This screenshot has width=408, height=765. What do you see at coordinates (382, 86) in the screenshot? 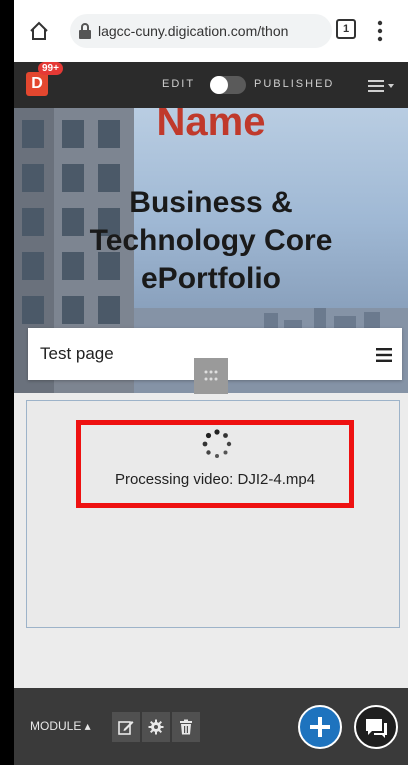
I see `hamburger-menu-icon` at bounding box center [382, 86].